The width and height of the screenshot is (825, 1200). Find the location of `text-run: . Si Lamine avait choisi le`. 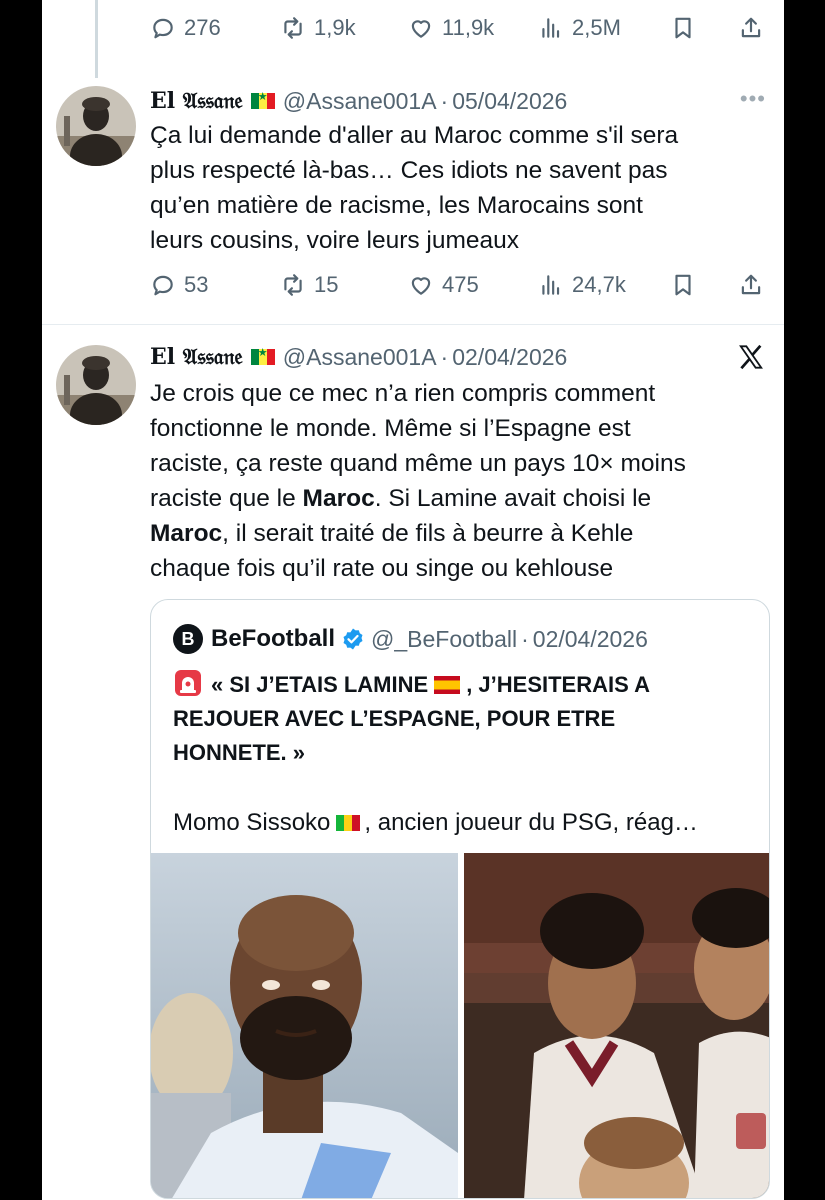

text-run: . Si Lamine avait choisi le is located at coordinates (513, 498).